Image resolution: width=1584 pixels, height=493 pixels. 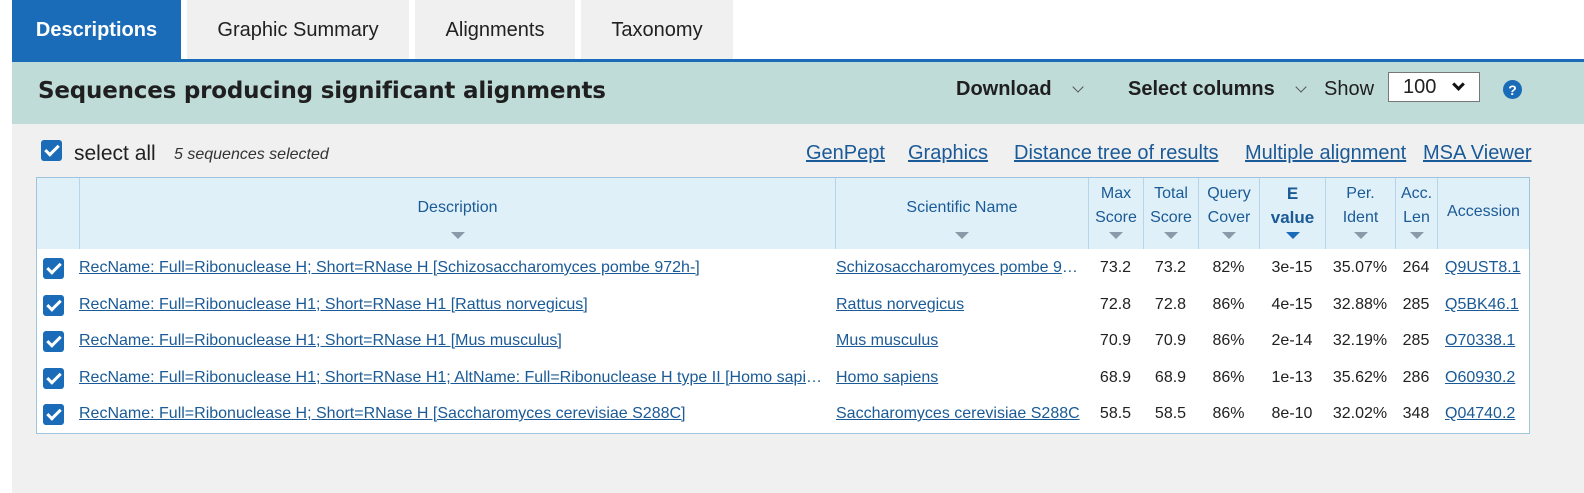 What do you see at coordinates (51, 150) in the screenshot?
I see `select-all-checkbox` at bounding box center [51, 150].